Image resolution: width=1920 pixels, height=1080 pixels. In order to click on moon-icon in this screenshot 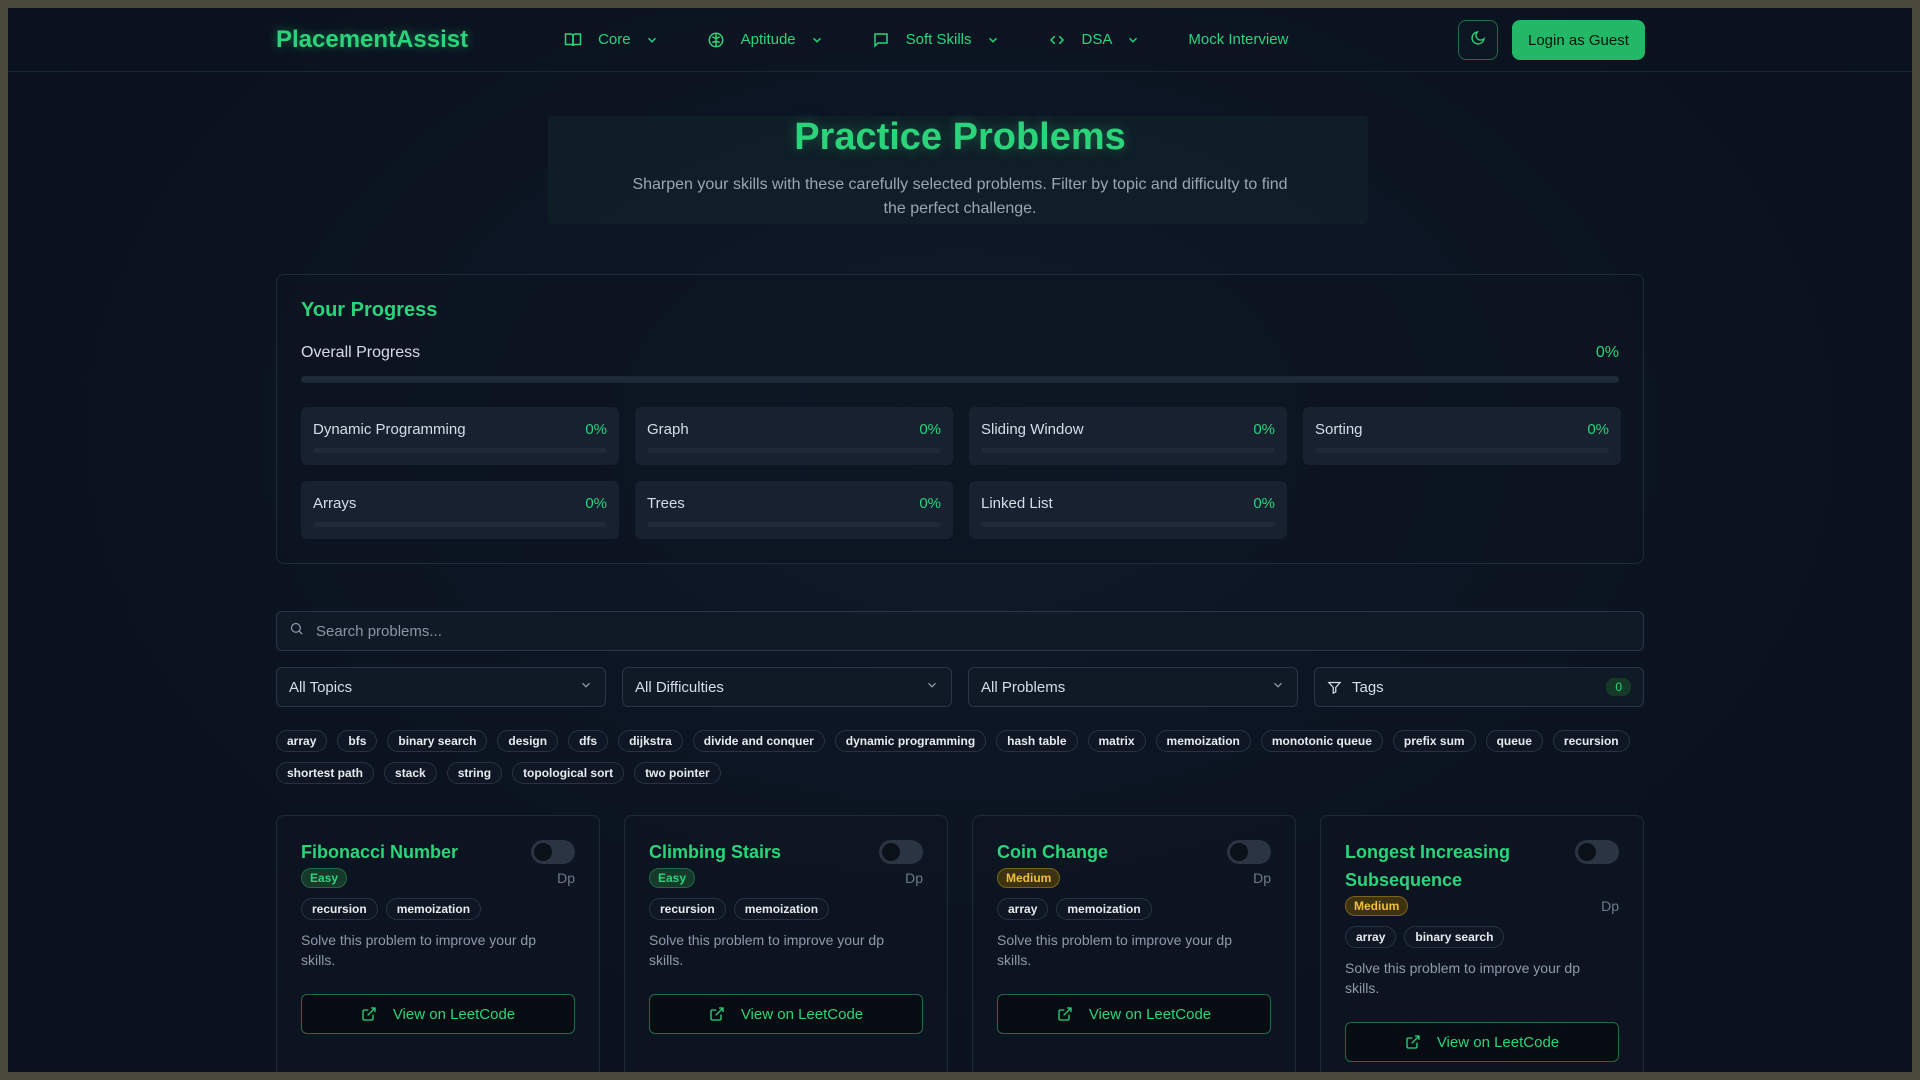, I will do `click(1478, 40)`.